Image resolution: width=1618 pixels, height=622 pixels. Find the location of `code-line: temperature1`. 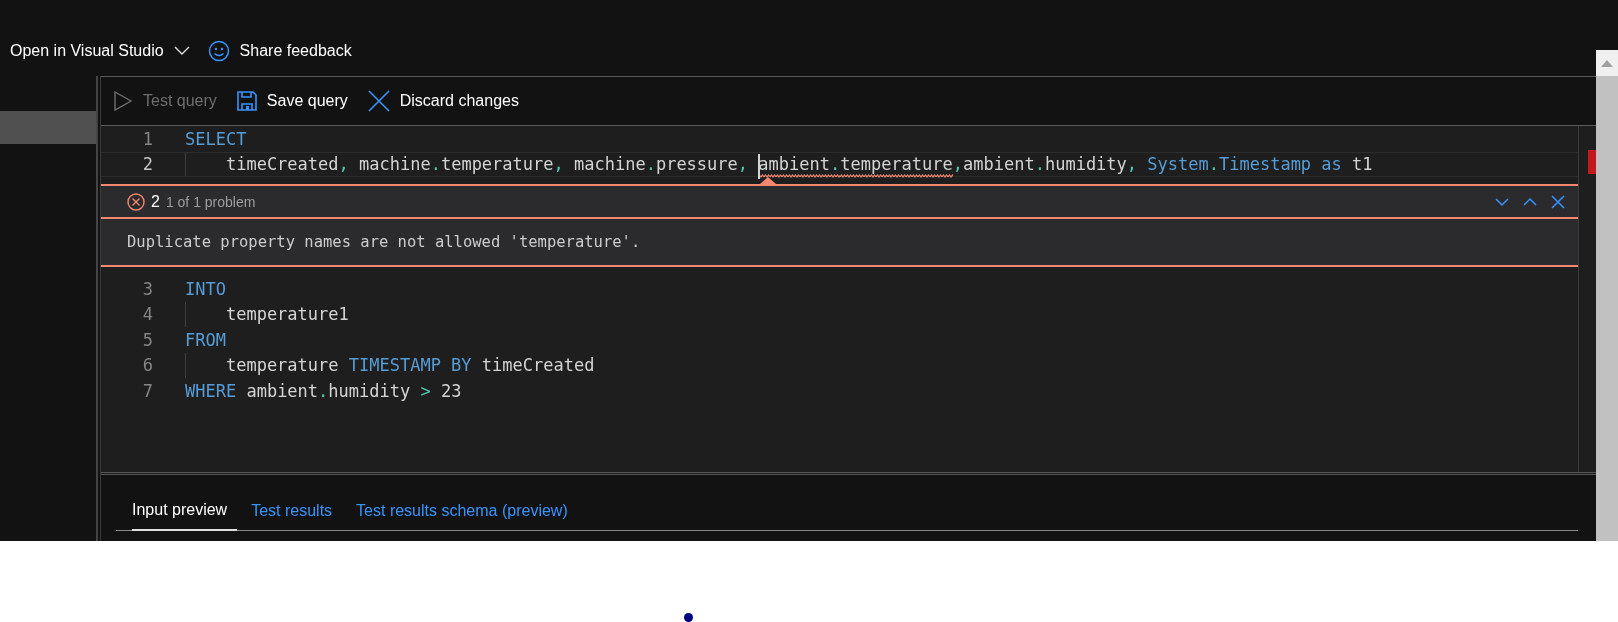

code-line: temperature1 is located at coordinates (267, 314).